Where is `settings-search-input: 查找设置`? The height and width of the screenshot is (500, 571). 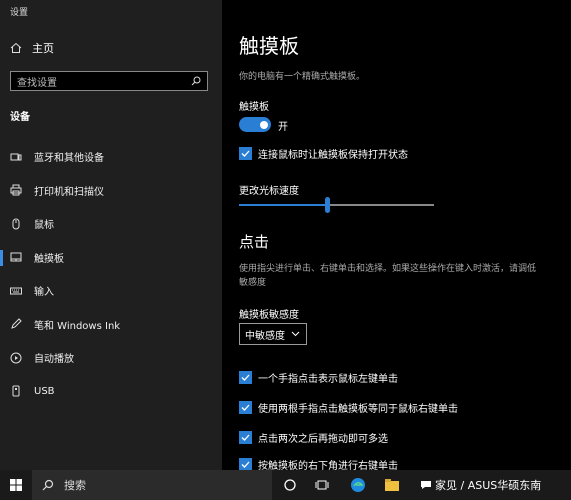
settings-search-input: 查找设置 is located at coordinates (109, 81).